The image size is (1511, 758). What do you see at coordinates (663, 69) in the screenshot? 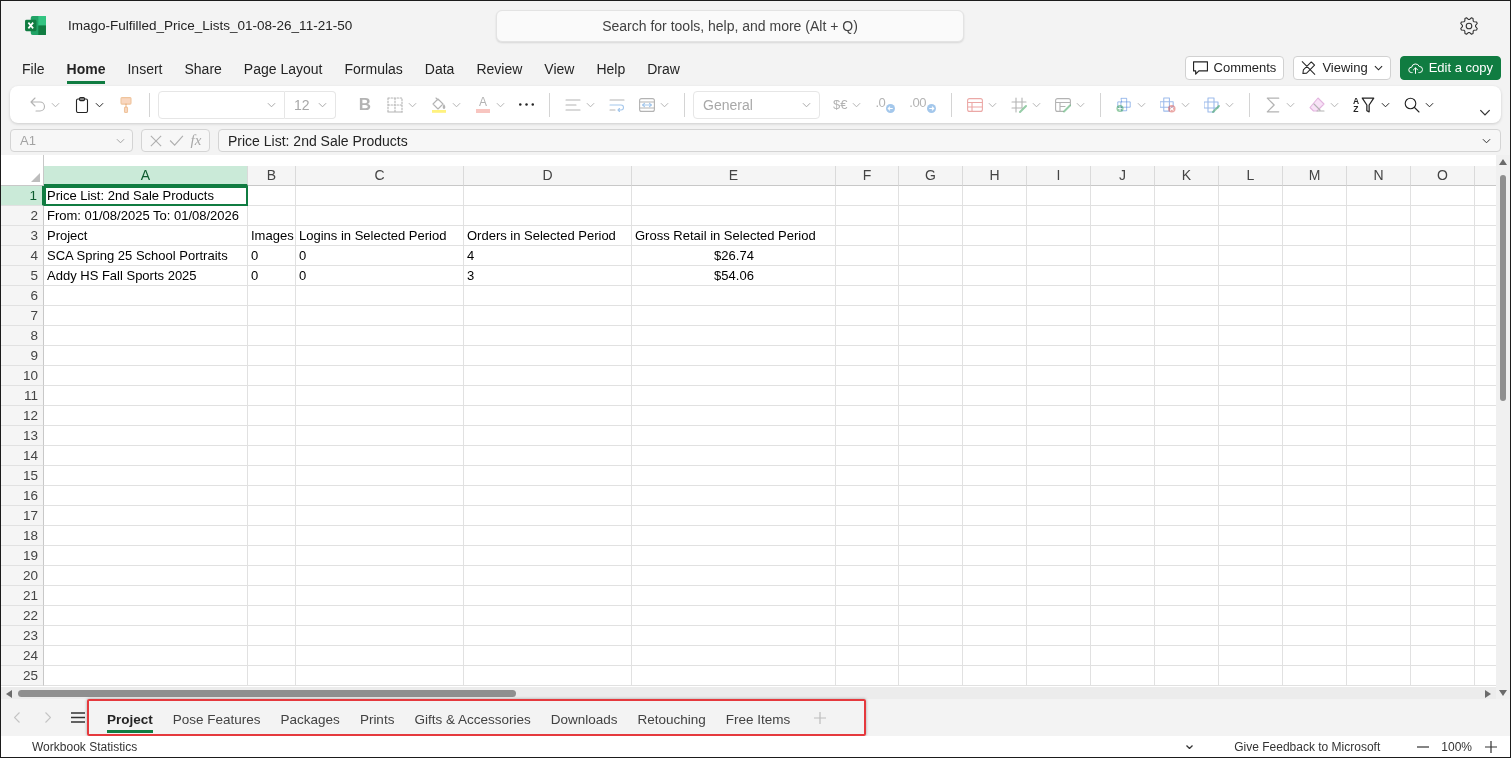
I see `ribbon-tab: Draw` at bounding box center [663, 69].